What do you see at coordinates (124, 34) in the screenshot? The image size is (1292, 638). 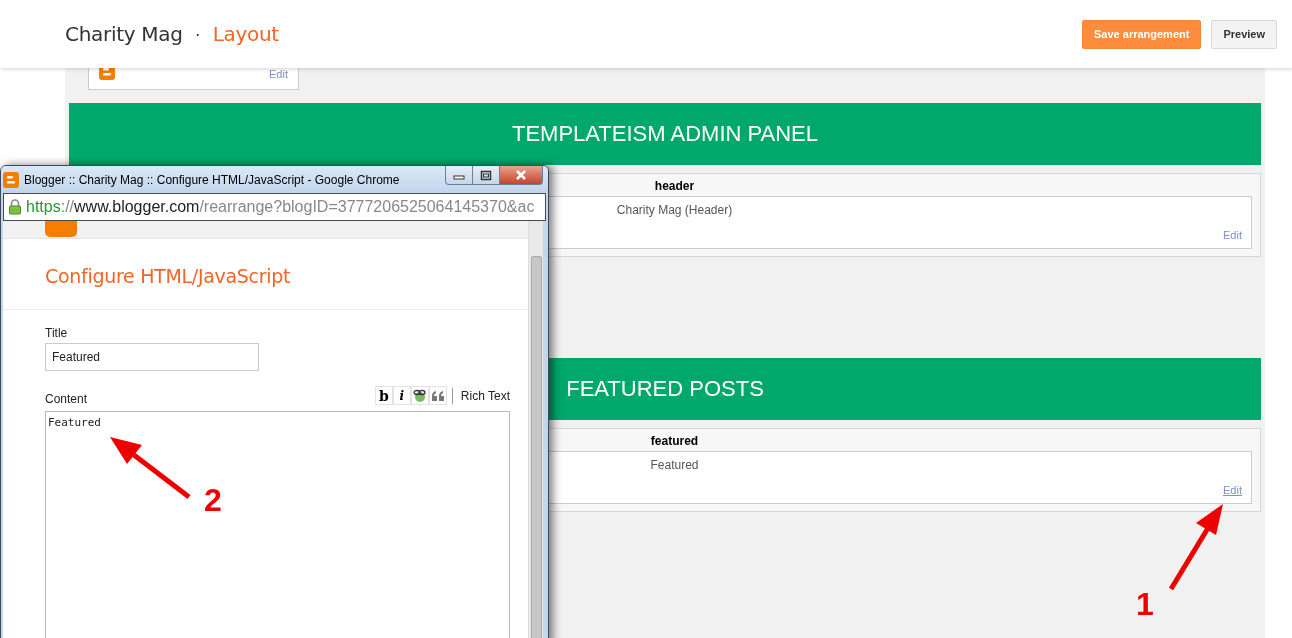 I see `blog-title: Charity Mag` at bounding box center [124, 34].